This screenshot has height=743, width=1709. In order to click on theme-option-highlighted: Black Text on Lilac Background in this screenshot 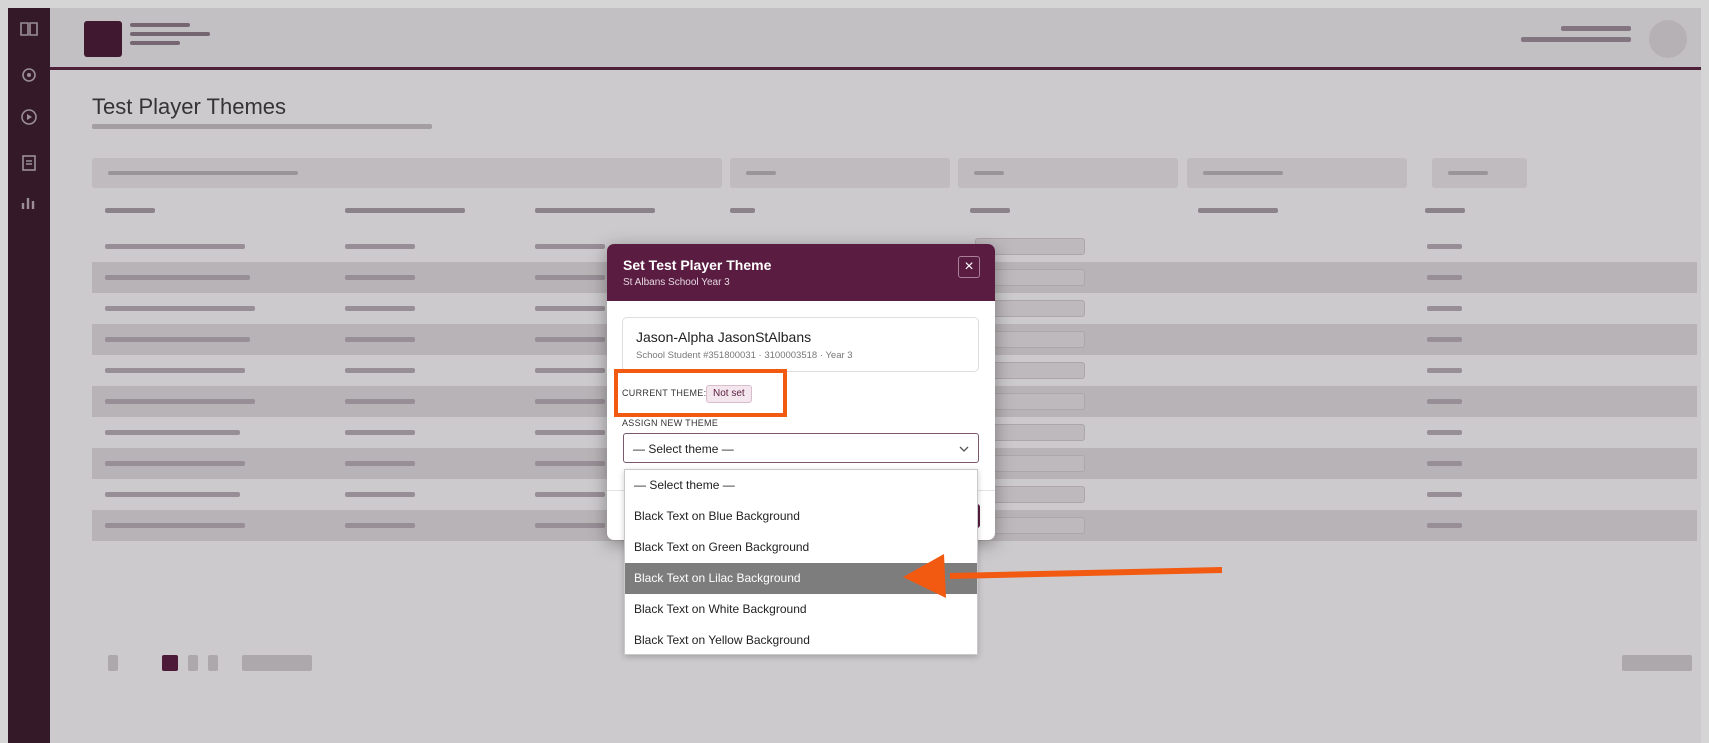, I will do `click(801, 578)`.